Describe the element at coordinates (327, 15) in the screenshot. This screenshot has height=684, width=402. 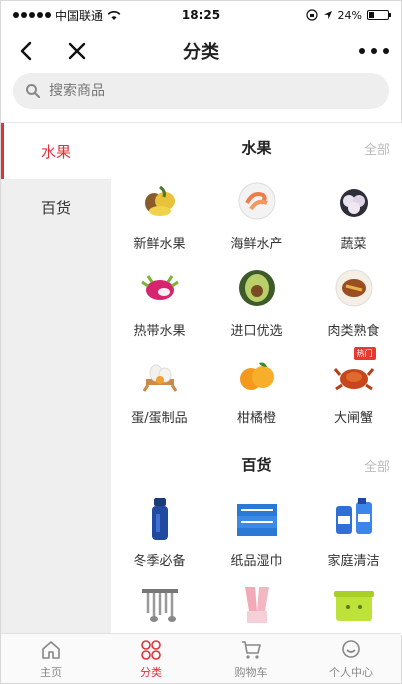
I see `location-arrow-icon` at that location.